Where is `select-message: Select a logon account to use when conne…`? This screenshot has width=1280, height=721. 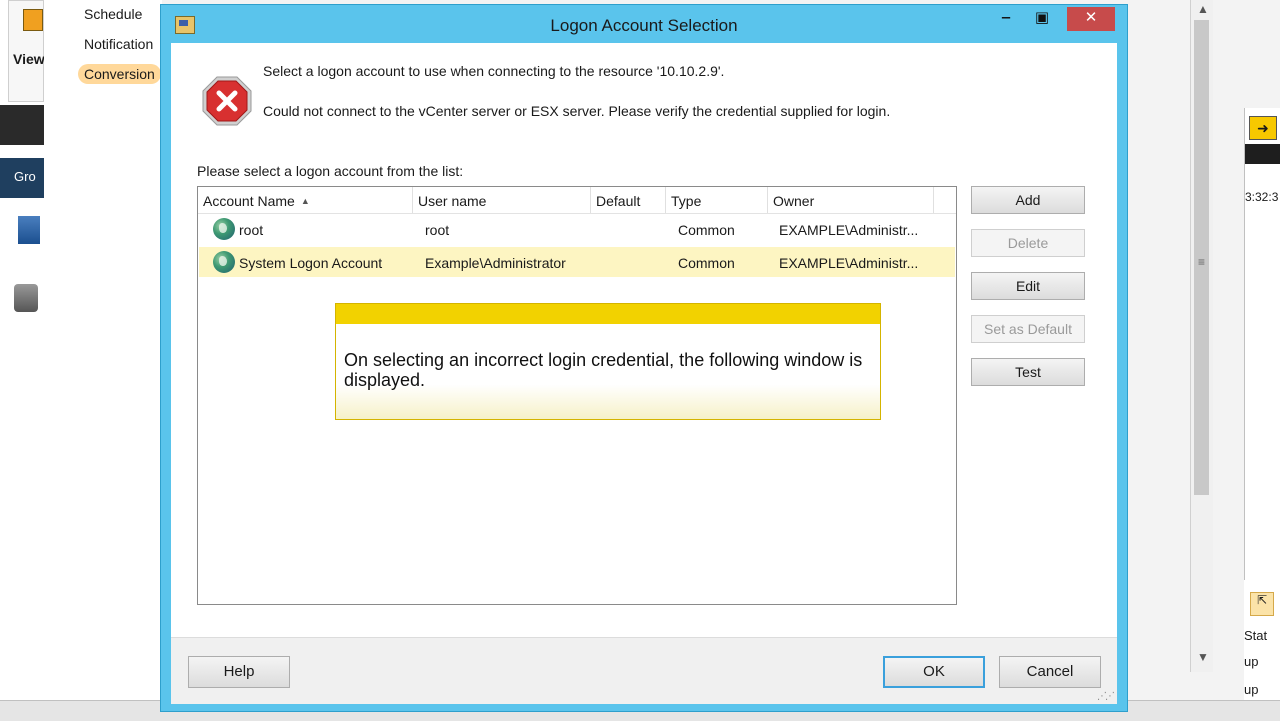 select-message: Select a logon account to use when conne… is located at coordinates (494, 71).